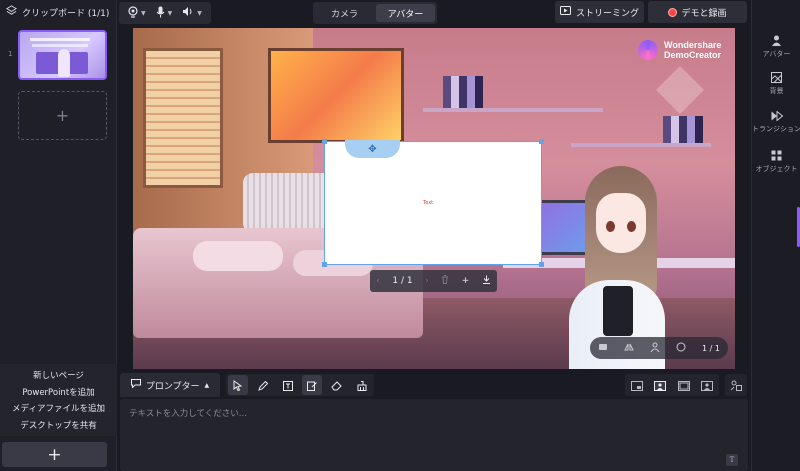 This screenshot has height=471, width=800. I want to click on prompter-toolbar: プロンプター ▲, so click(434, 385).